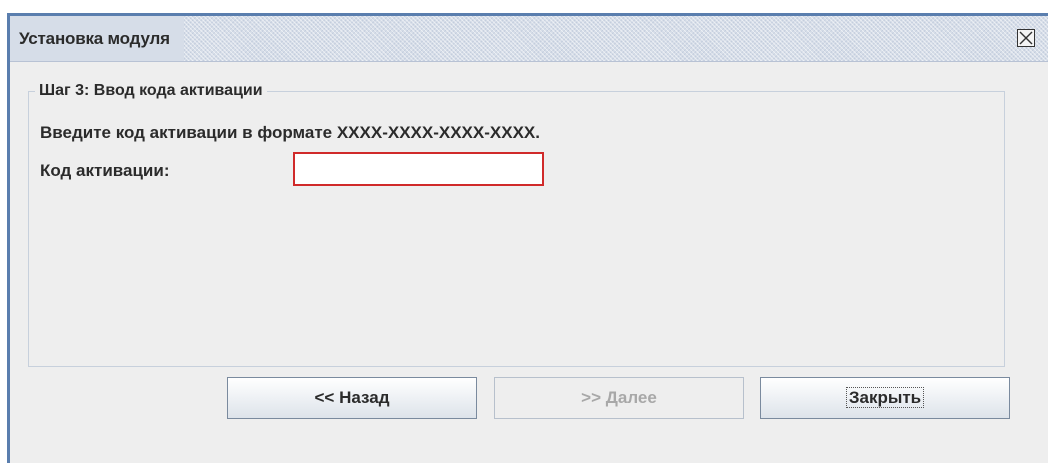  I want to click on step-title: Шаг 3: Ввод кода активации, so click(151, 91).